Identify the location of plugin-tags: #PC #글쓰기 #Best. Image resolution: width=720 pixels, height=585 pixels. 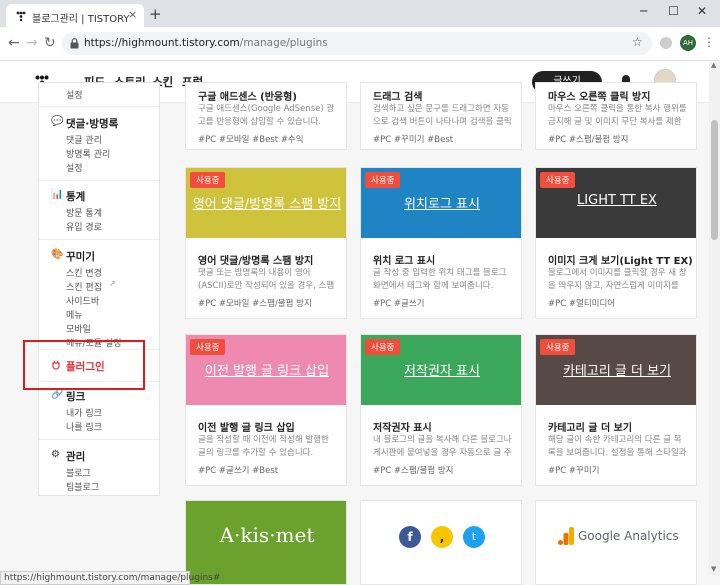
(238, 471).